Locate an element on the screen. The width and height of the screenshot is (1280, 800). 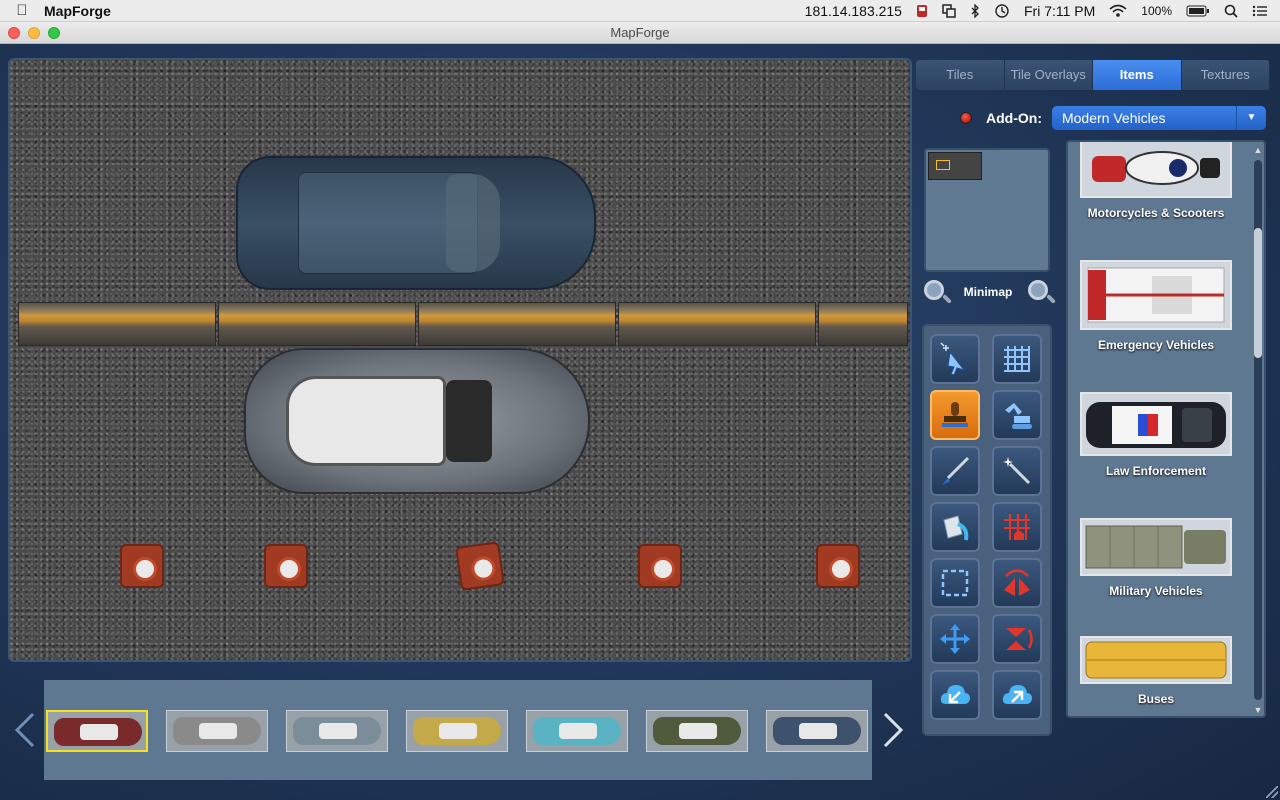
catalog-item-buses: Buses is located at coordinates (1156, 671).